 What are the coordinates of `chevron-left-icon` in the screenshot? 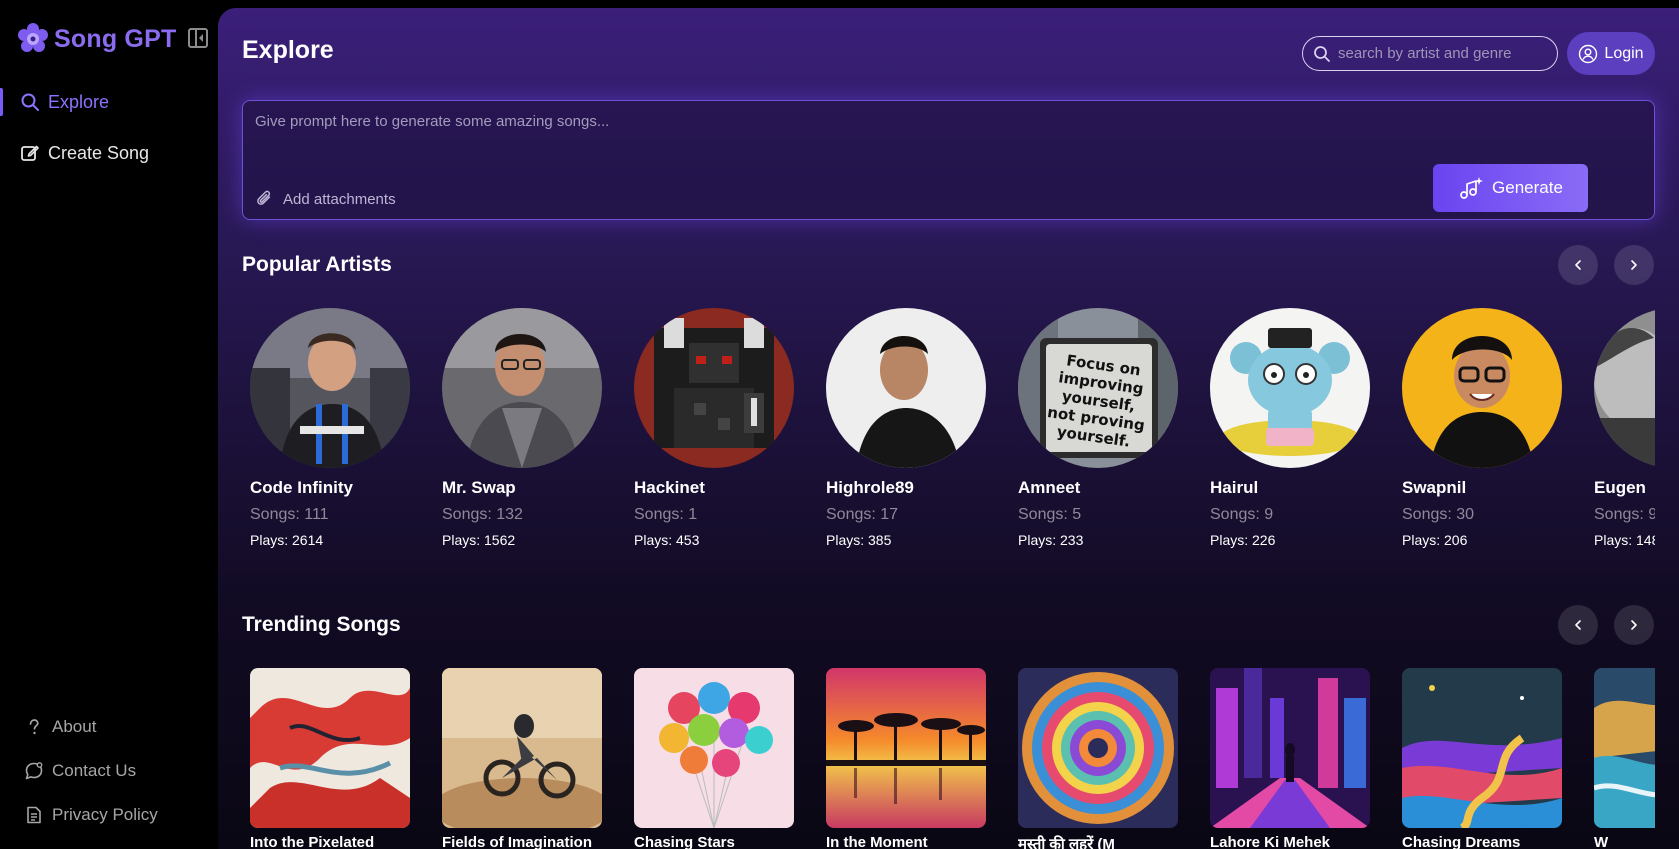 It's located at (1578, 625).